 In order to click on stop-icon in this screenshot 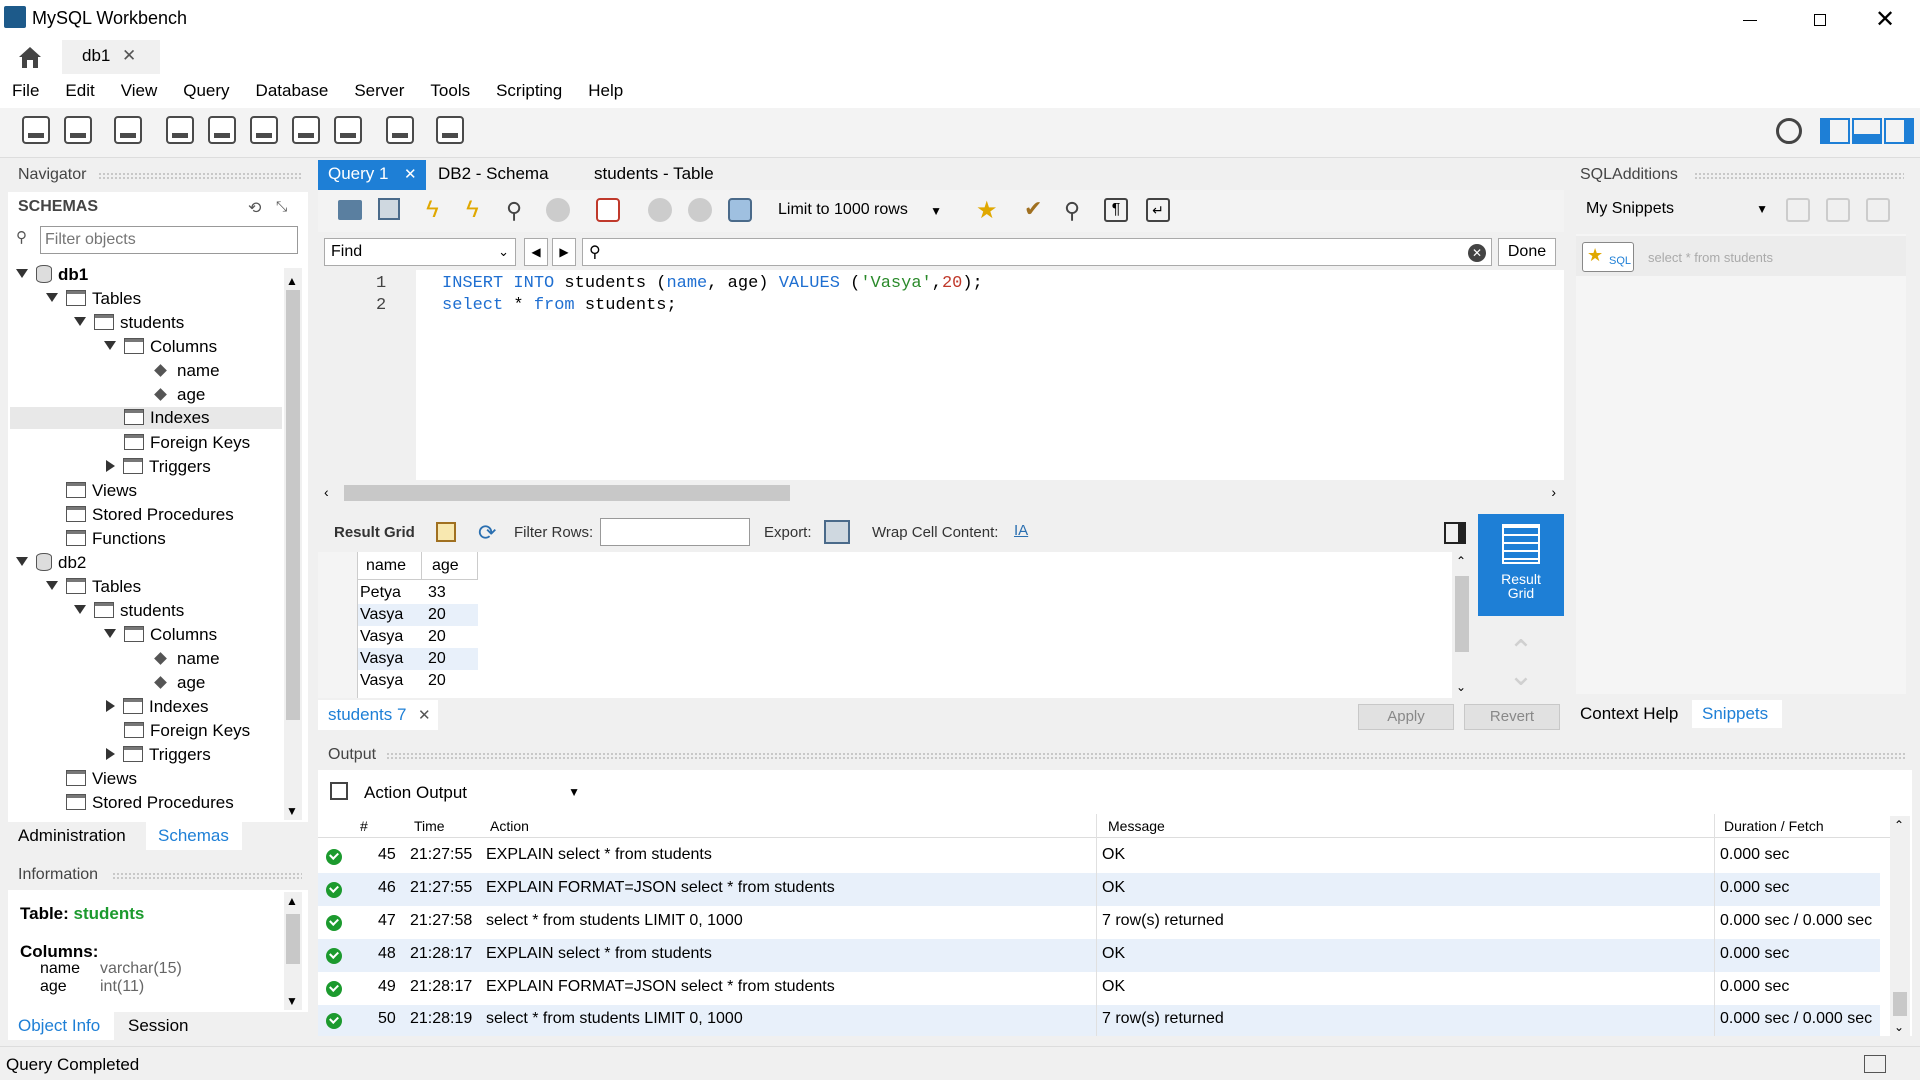, I will do `click(558, 210)`.